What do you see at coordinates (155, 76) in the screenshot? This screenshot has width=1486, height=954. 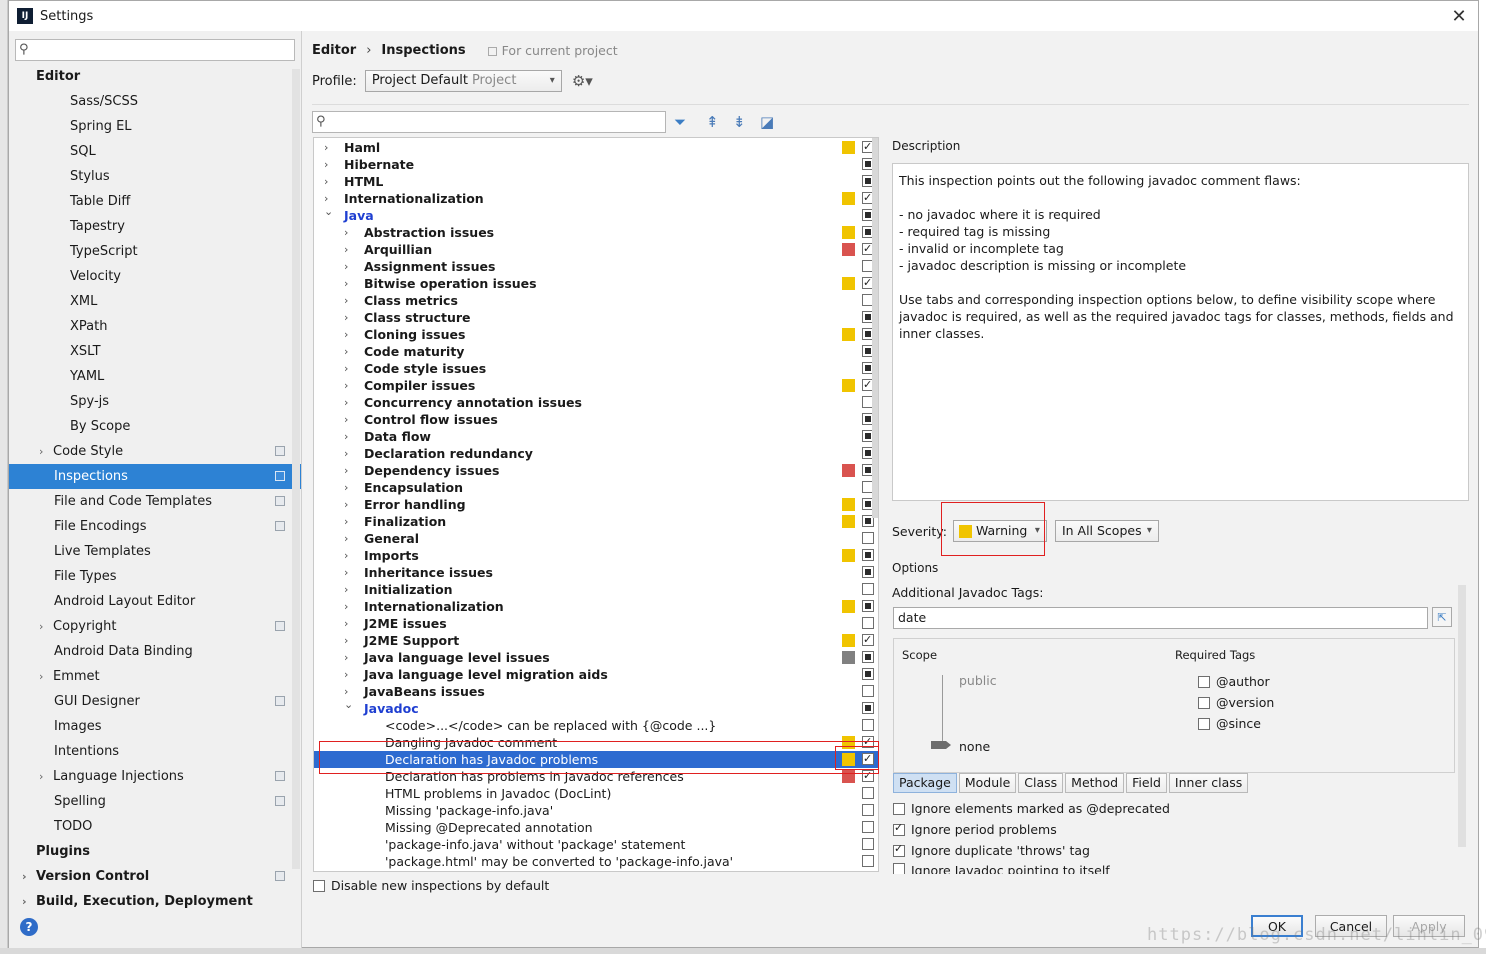 I see `sidebar-item-editor: Editor` at bounding box center [155, 76].